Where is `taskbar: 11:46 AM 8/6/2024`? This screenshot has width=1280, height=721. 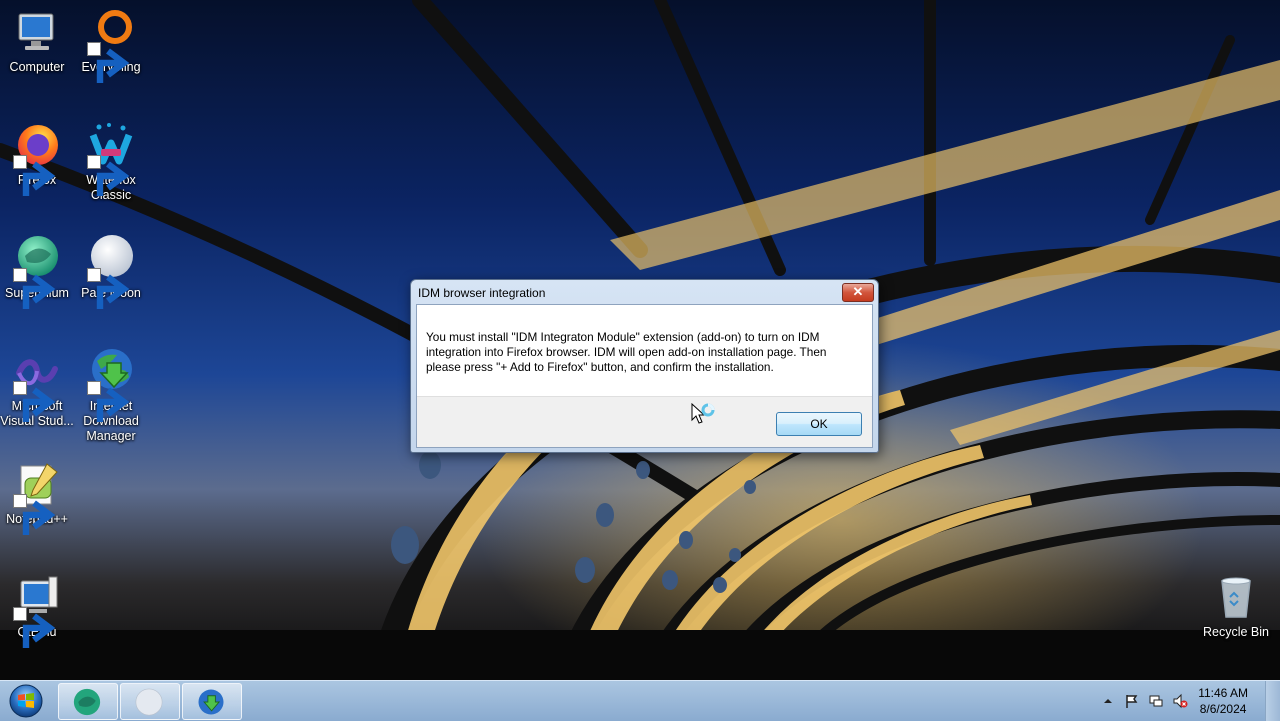
taskbar: 11:46 AM 8/6/2024 is located at coordinates (640, 700).